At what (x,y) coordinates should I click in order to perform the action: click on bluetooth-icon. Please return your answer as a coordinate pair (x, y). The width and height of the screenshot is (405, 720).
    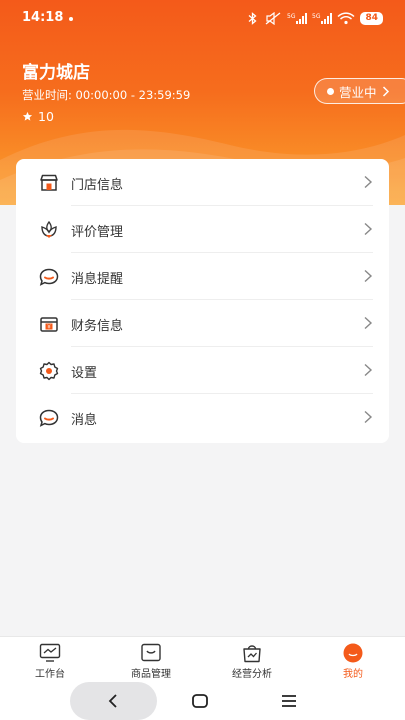
    Looking at the image, I should click on (253, 18).